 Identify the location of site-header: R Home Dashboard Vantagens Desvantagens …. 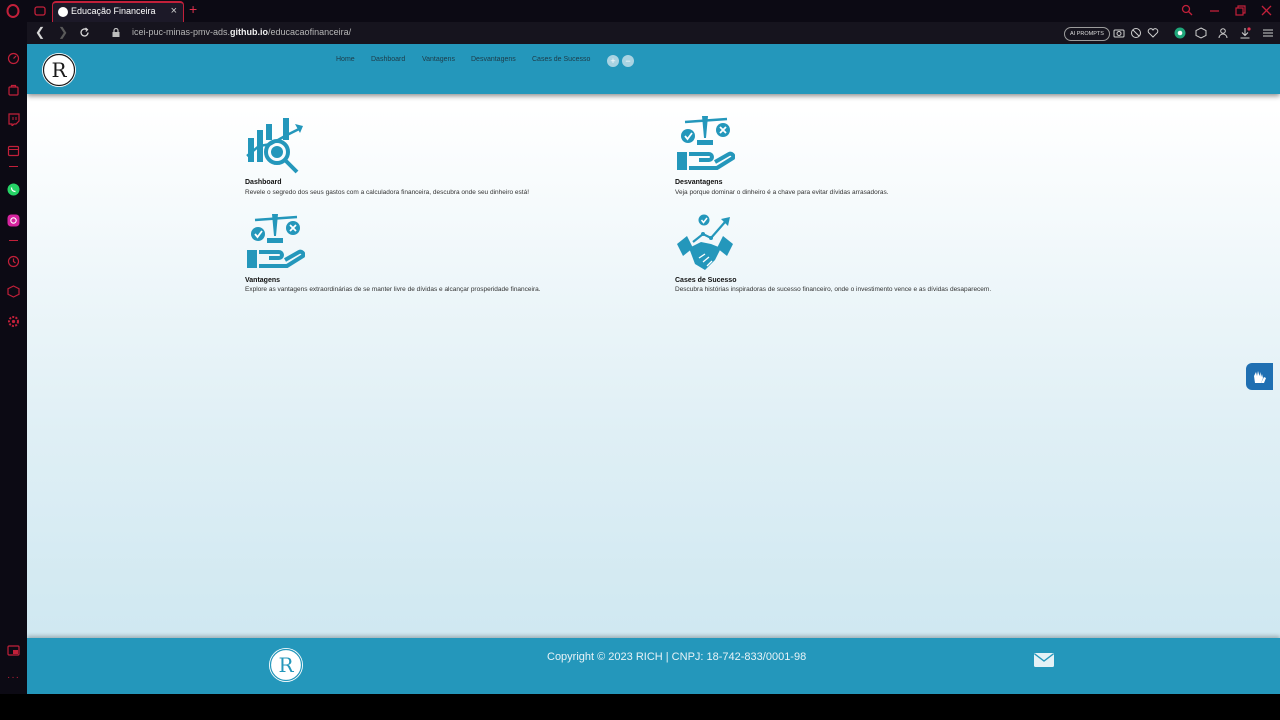
(653, 69).